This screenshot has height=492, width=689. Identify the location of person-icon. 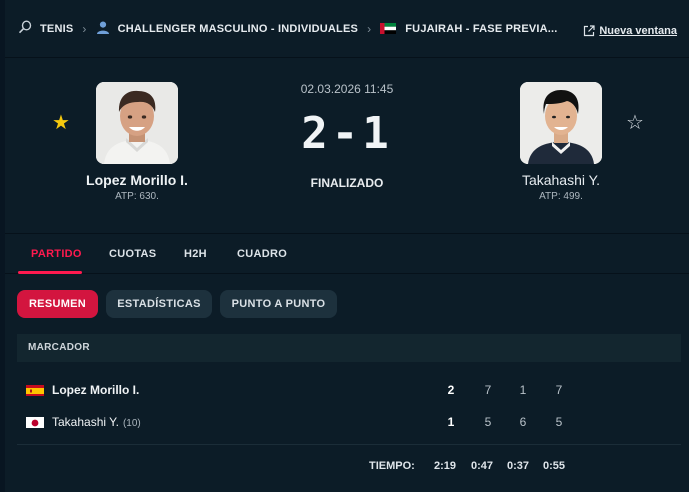
(103, 29).